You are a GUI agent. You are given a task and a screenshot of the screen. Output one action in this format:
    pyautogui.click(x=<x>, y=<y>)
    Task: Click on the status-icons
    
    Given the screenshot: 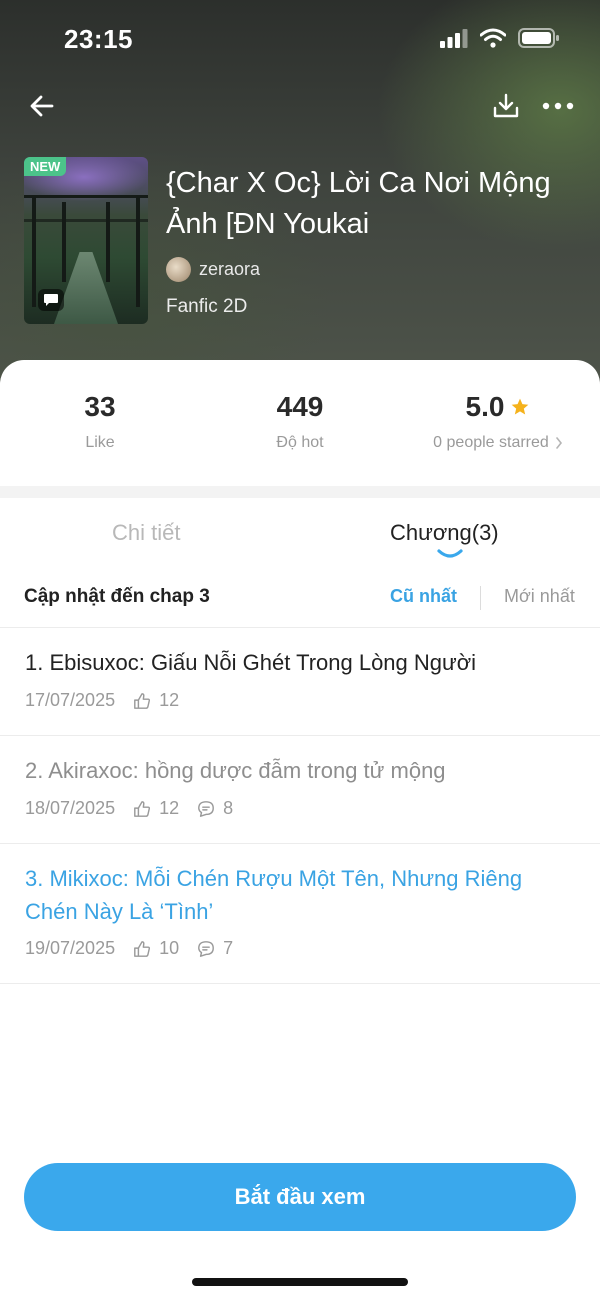 What is the action you would take?
    pyautogui.click(x=500, y=38)
    